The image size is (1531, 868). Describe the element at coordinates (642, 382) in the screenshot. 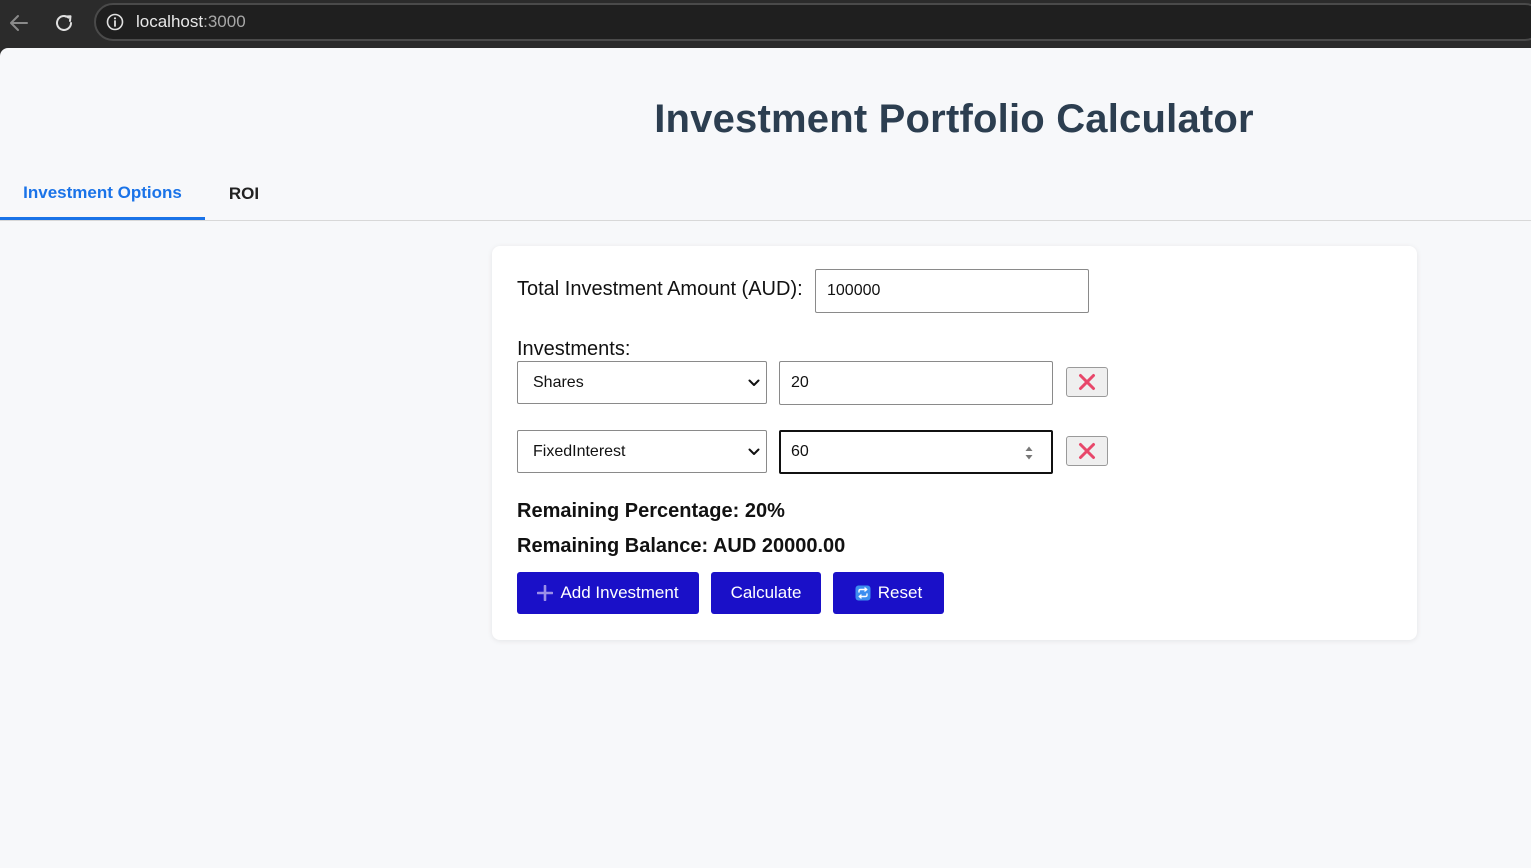

I see `investment-type-select: Shares` at that location.